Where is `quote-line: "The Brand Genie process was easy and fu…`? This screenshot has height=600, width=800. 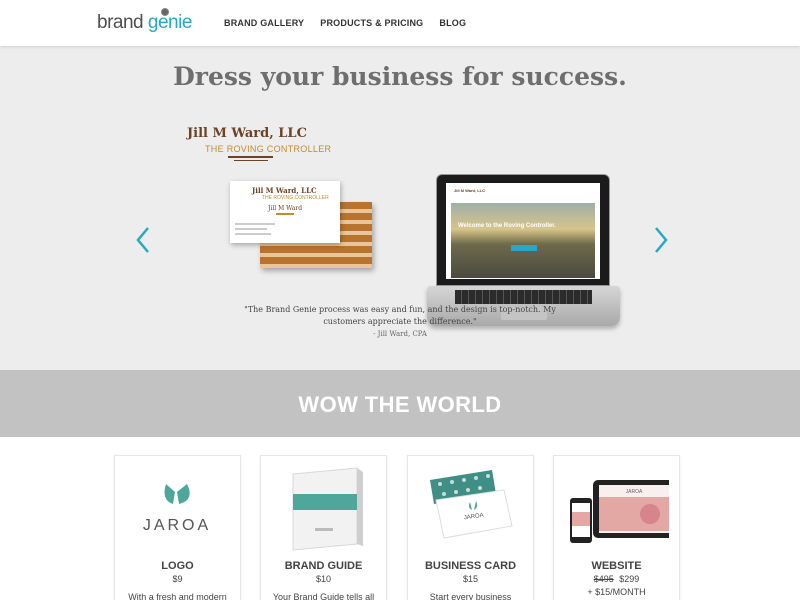 quote-line: "The Brand Genie process was easy and fu… is located at coordinates (400, 309).